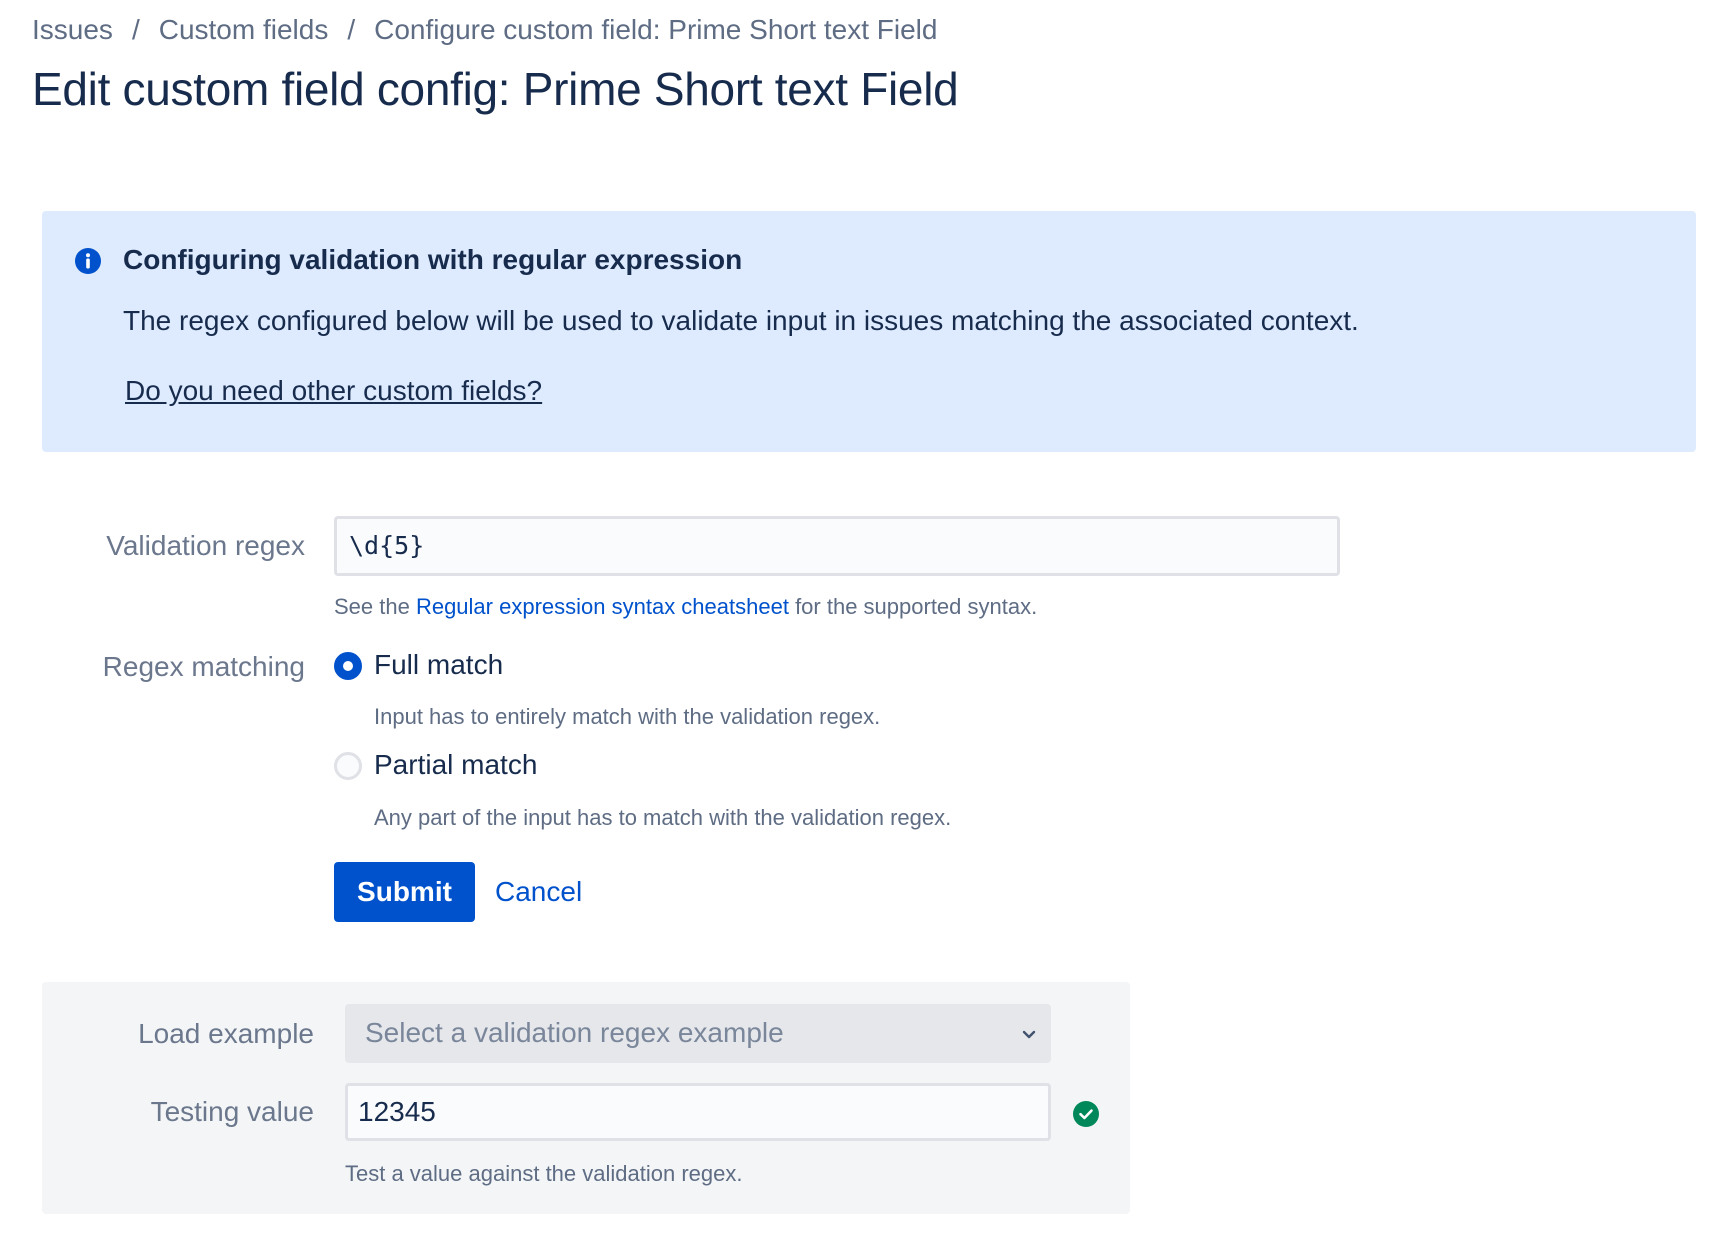 This screenshot has height=1236, width=1710. I want to click on other-custom-fields-link: Do you need other custom fields?, so click(333, 391).